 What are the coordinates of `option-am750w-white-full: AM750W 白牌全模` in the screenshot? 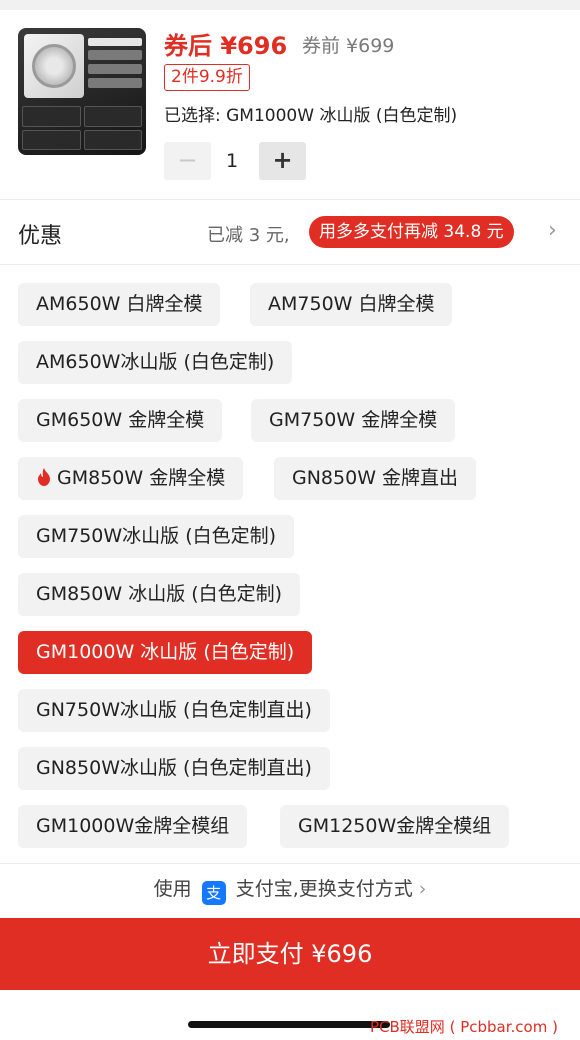 It's located at (351, 304).